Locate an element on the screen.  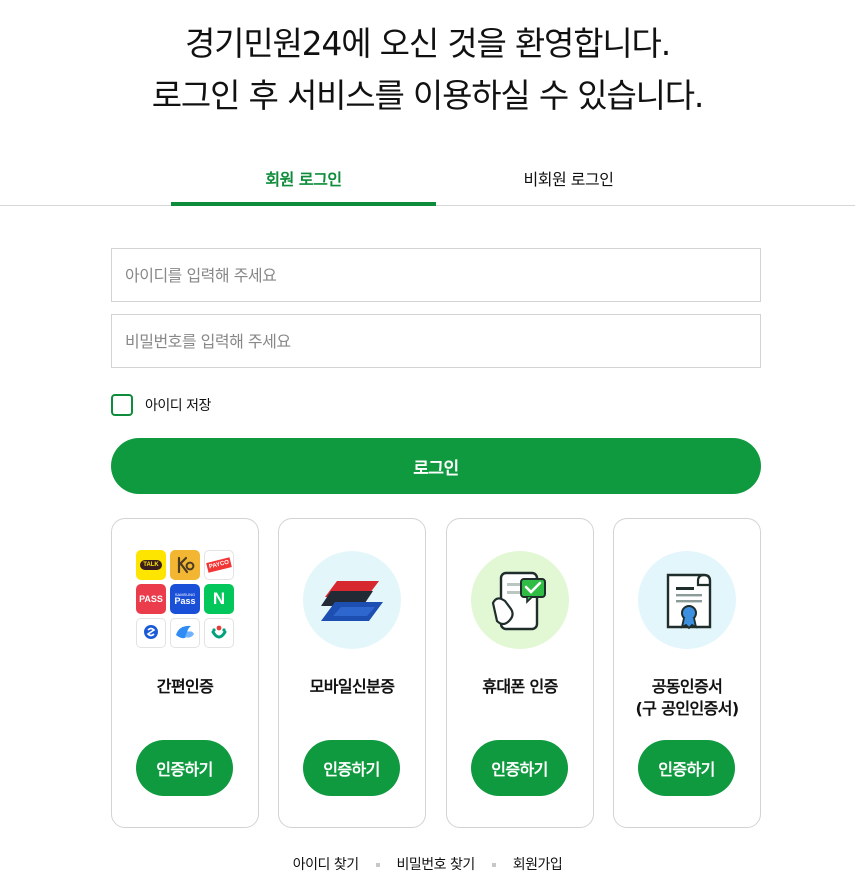
login-button: 로그인 is located at coordinates (436, 466).